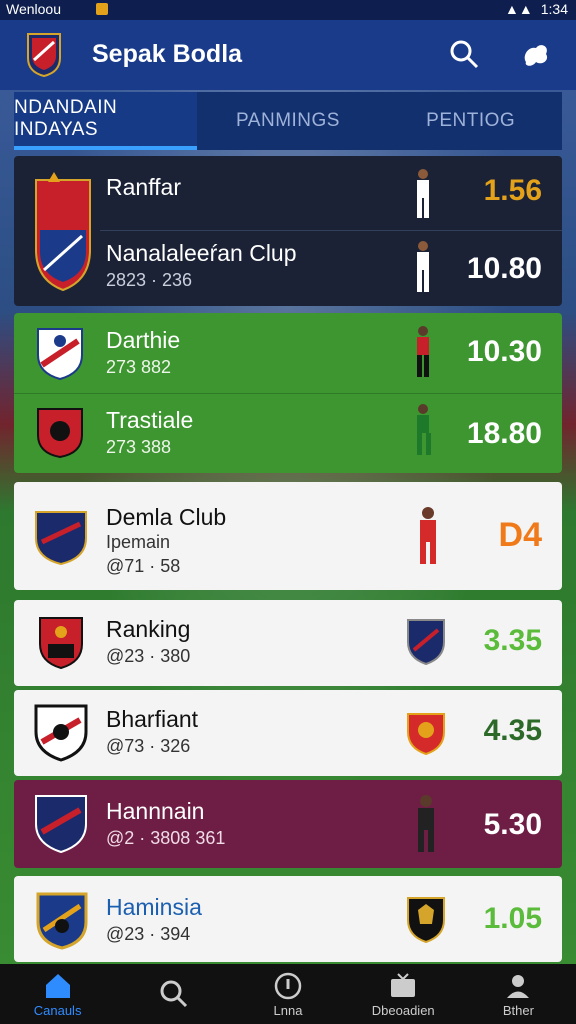  What do you see at coordinates (504, 352) in the screenshot?
I see `odds-value: 10.30` at bounding box center [504, 352].